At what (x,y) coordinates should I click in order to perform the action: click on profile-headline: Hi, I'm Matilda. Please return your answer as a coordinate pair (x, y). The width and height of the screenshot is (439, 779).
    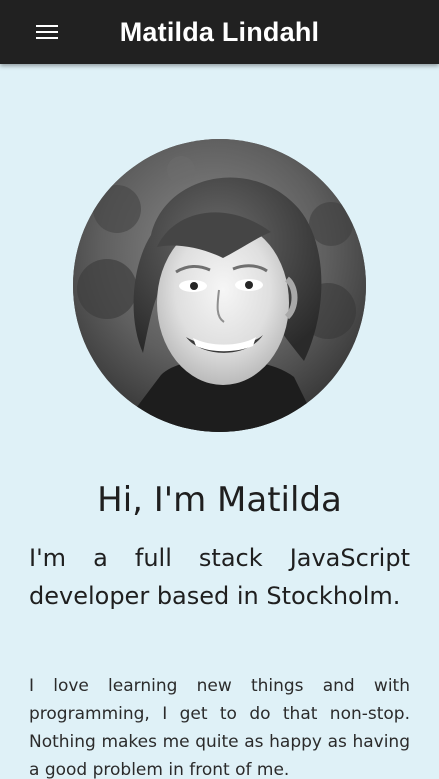
    Looking at the image, I should click on (219, 500).